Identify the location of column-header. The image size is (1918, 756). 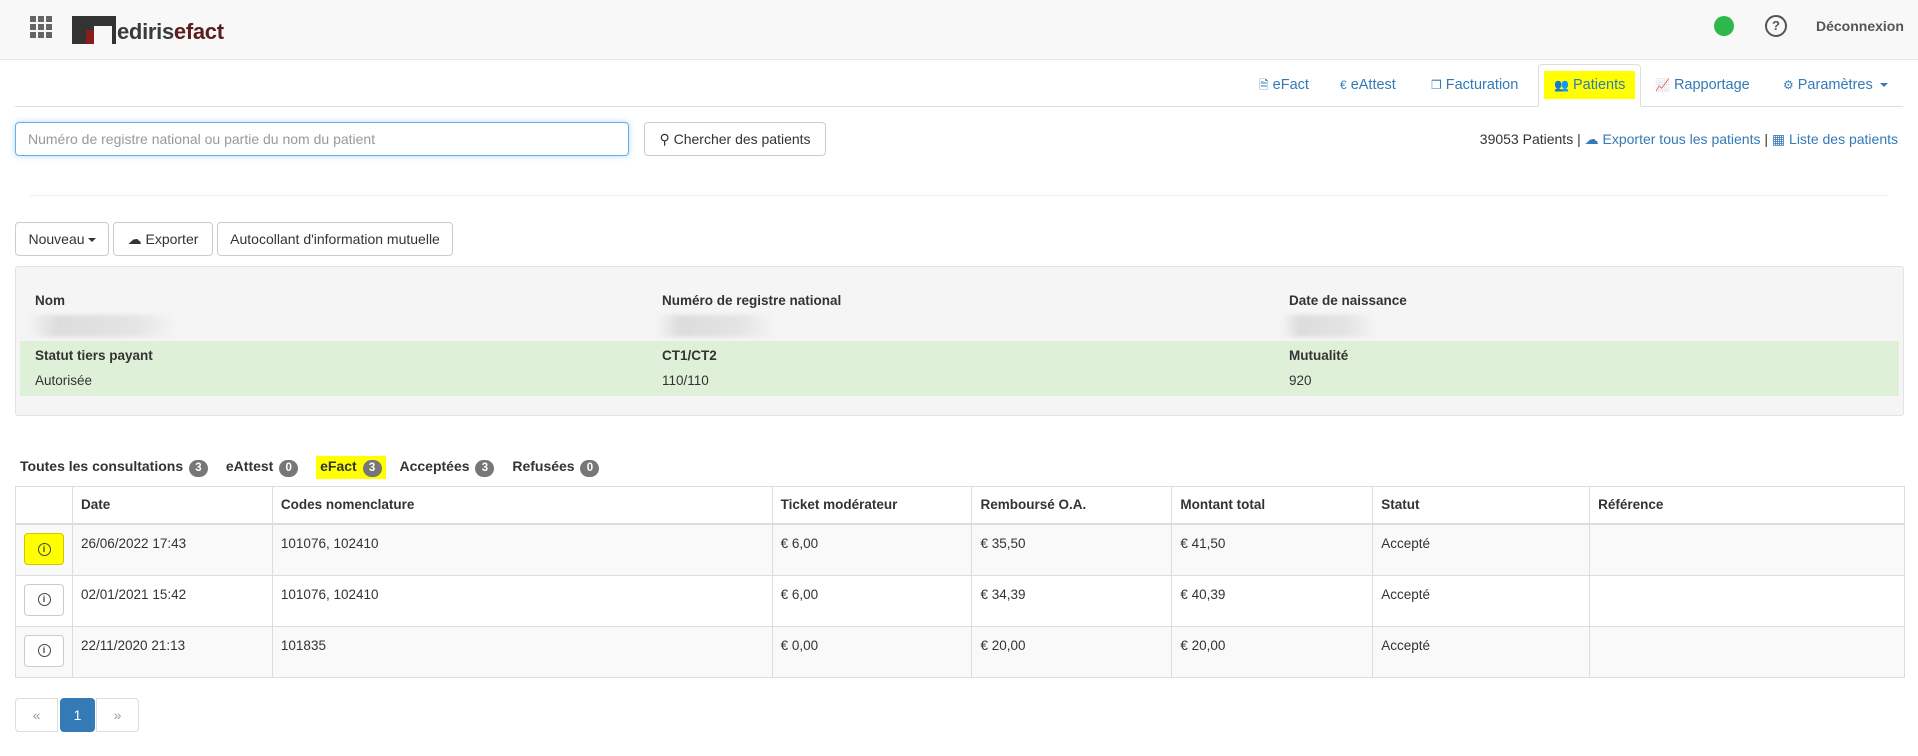
(44, 505).